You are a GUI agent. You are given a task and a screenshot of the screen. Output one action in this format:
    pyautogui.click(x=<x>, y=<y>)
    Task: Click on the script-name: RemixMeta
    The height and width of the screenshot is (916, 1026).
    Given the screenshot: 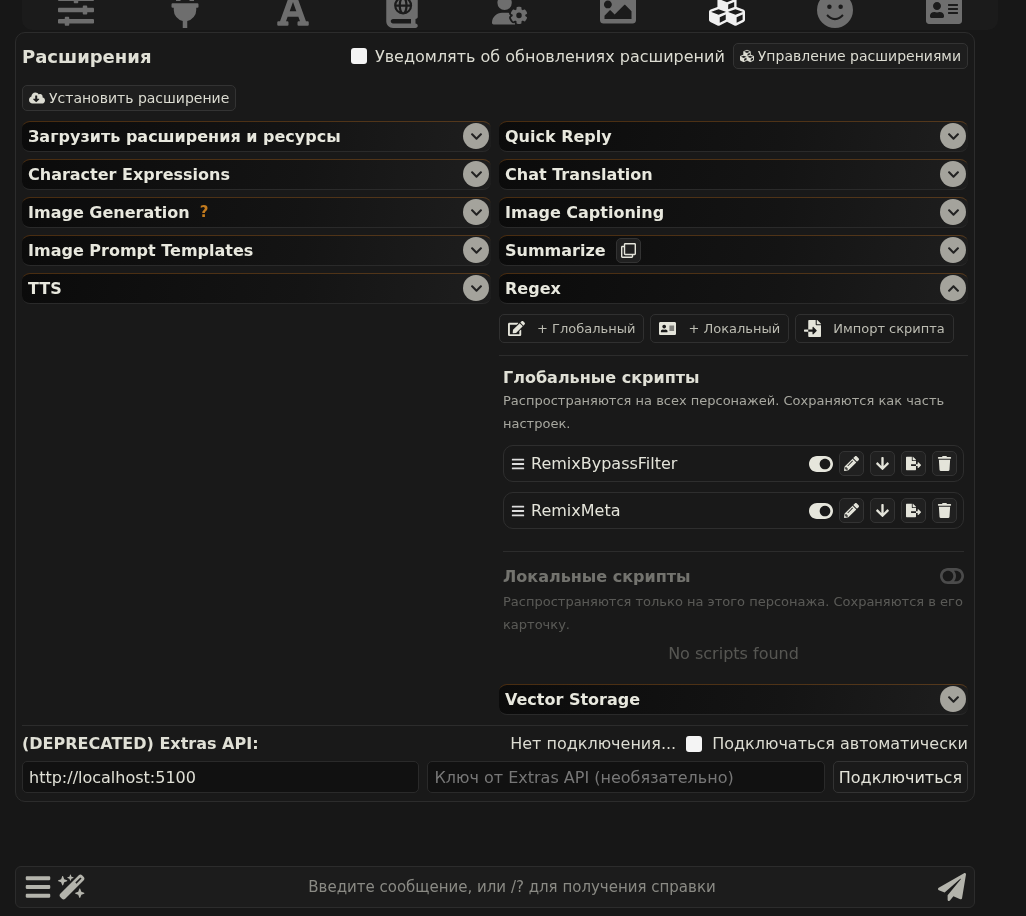 What is the action you would take?
    pyautogui.click(x=576, y=510)
    